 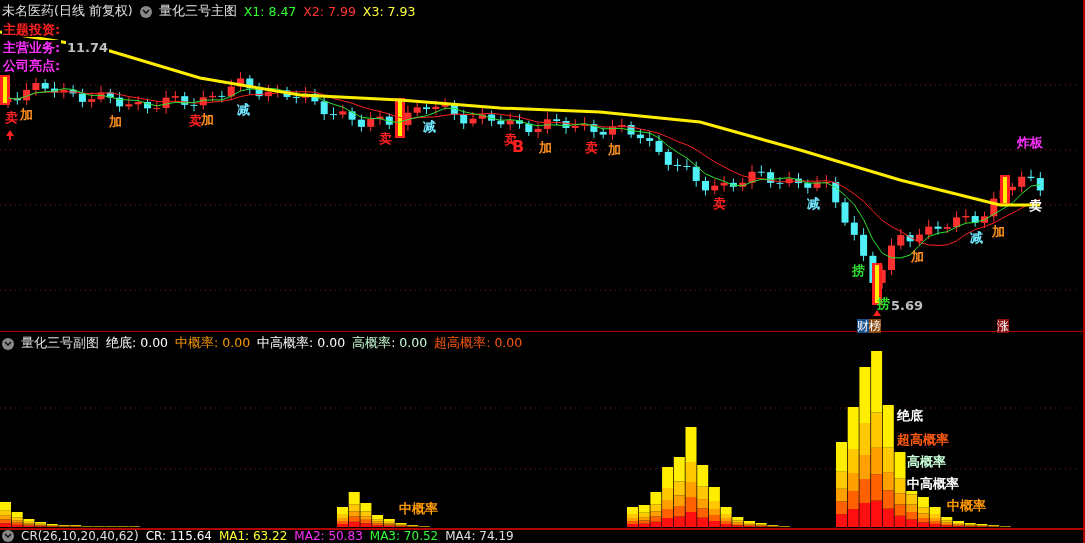 I want to click on event-tag: 涨, so click(x=1003, y=326).